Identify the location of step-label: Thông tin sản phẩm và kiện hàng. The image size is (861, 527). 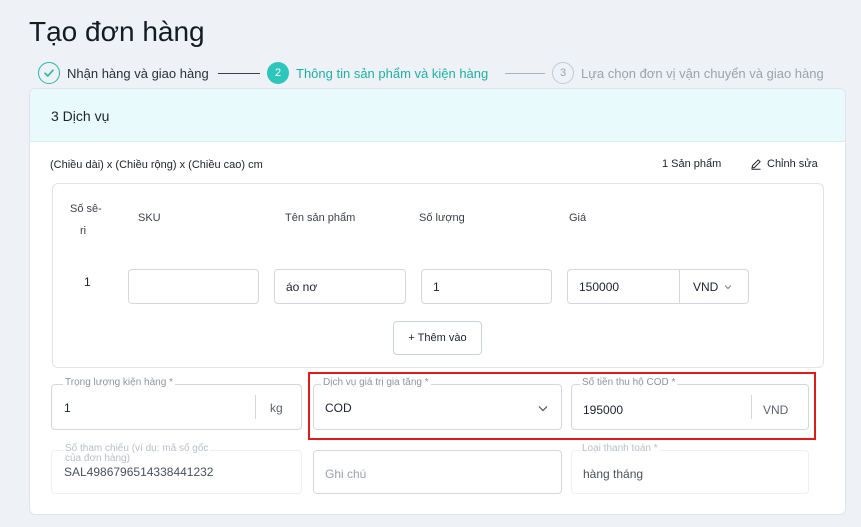
(392, 73).